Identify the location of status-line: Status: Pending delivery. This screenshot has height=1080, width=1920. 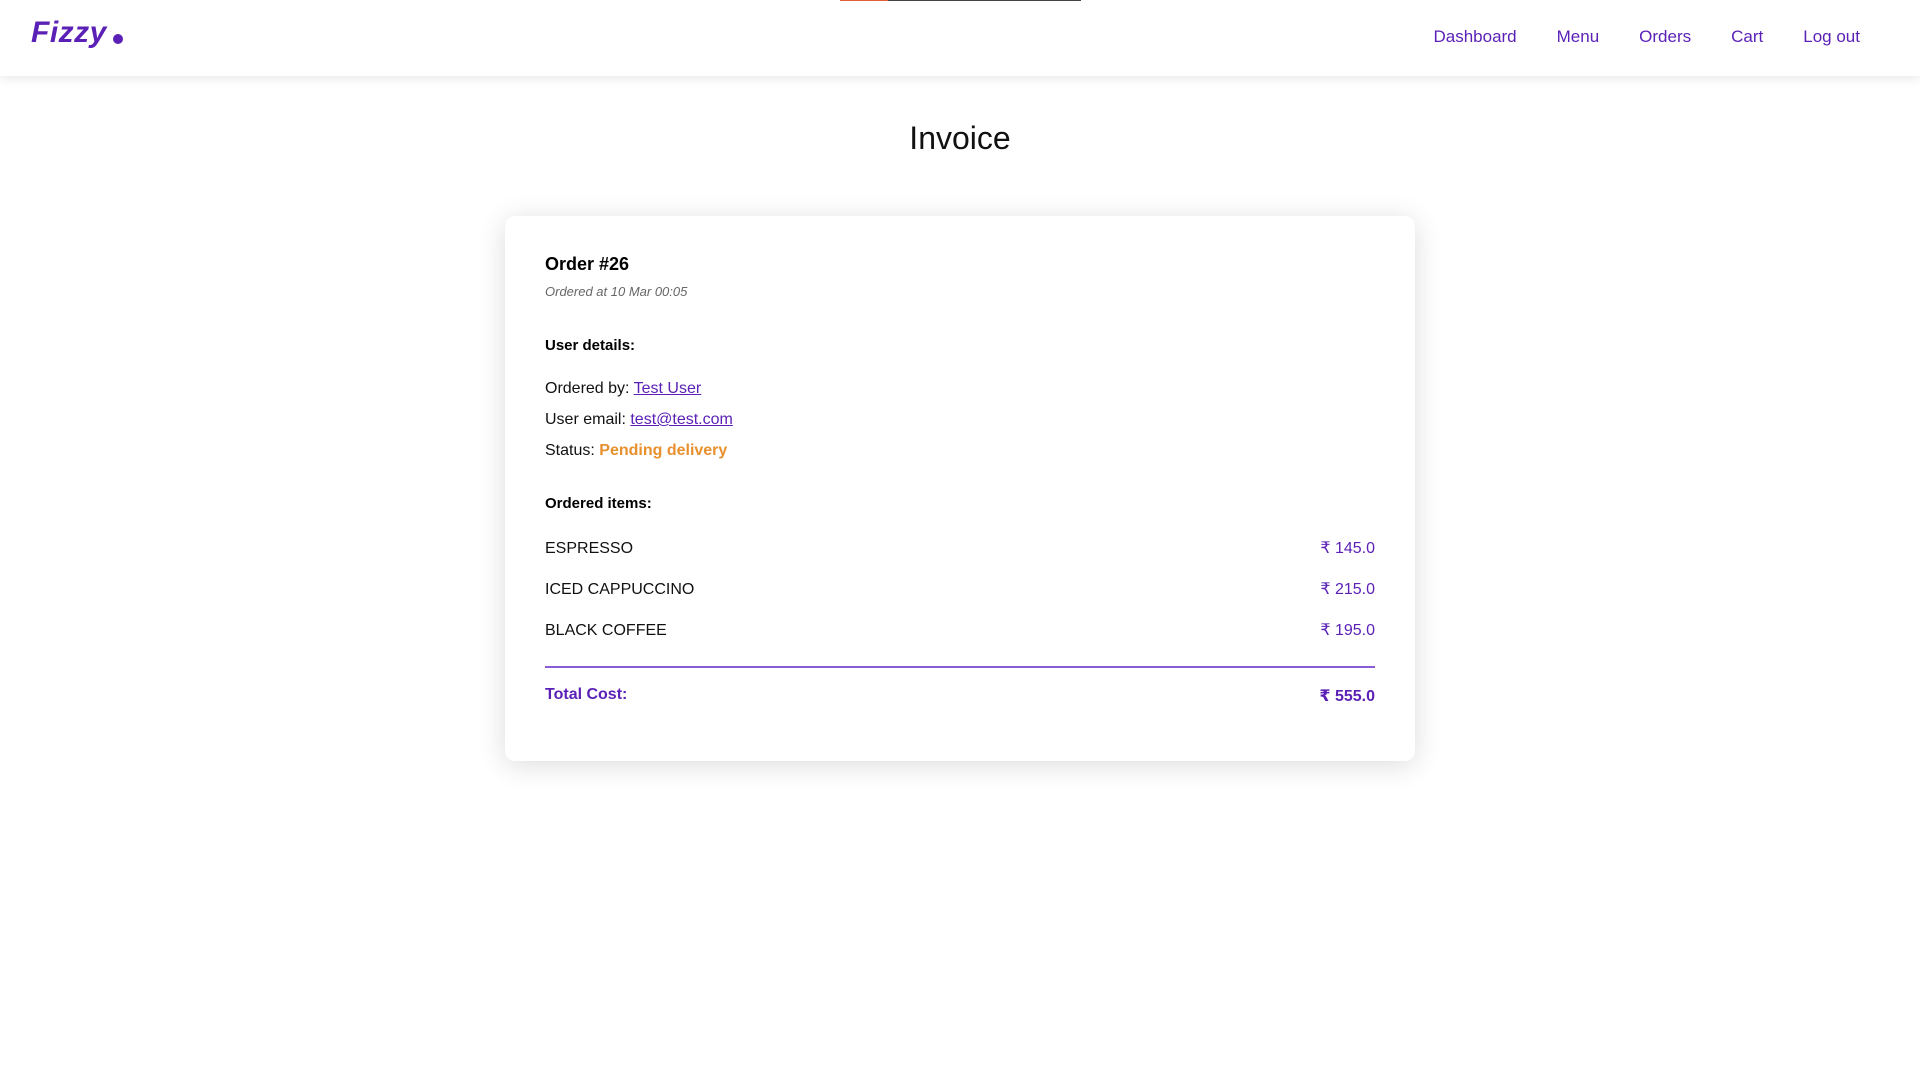
(960, 451).